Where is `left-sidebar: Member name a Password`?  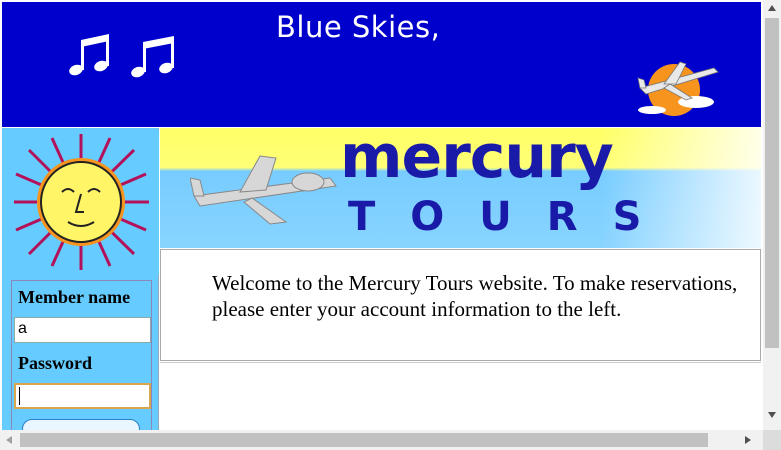 left-sidebar: Member name a Password is located at coordinates (80, 285).